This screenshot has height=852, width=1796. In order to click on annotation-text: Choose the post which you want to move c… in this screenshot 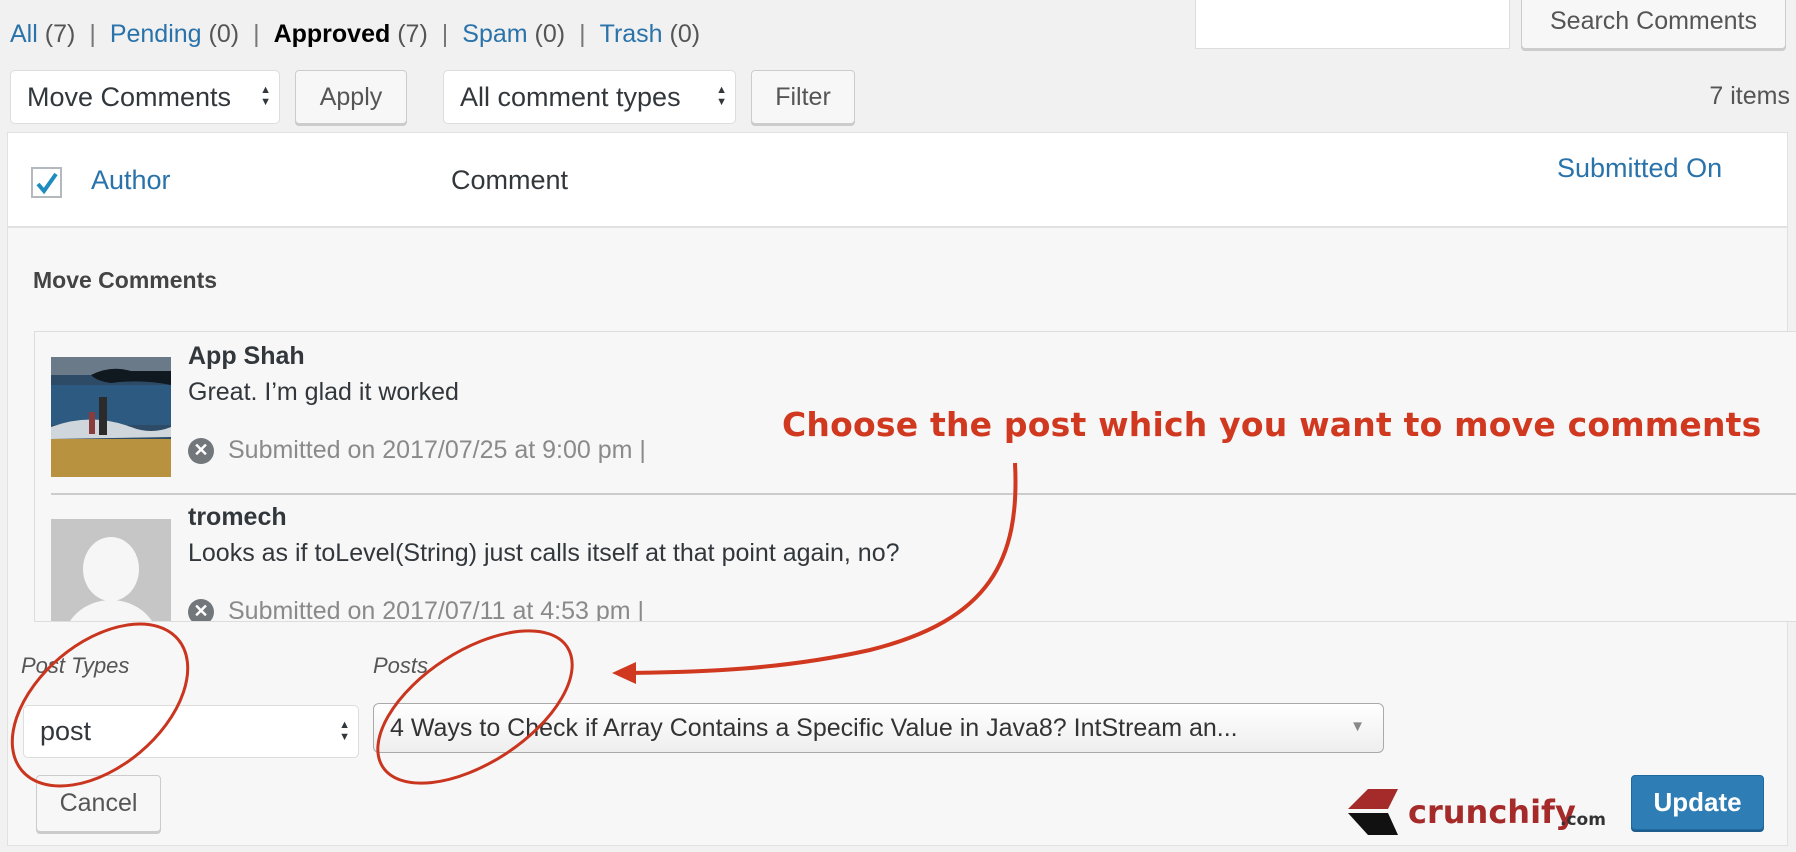, I will do `click(1272, 424)`.